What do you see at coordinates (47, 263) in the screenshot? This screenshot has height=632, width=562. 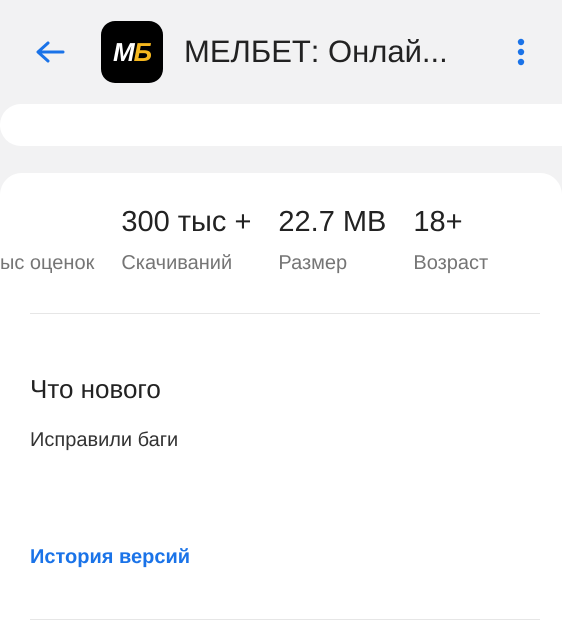 I see `stat-label: ыс оценок` at bounding box center [47, 263].